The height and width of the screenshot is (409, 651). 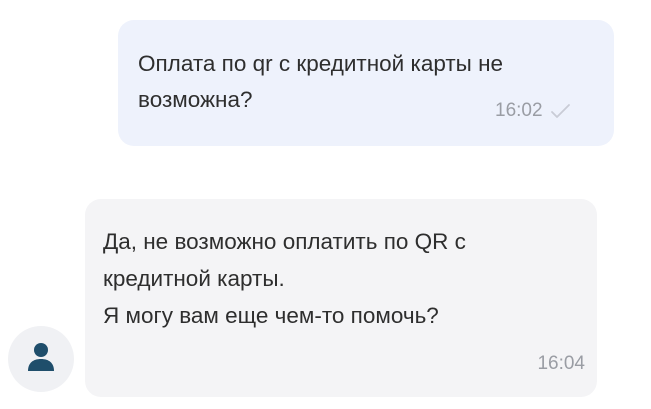 I want to click on avatar, so click(x=41, y=359).